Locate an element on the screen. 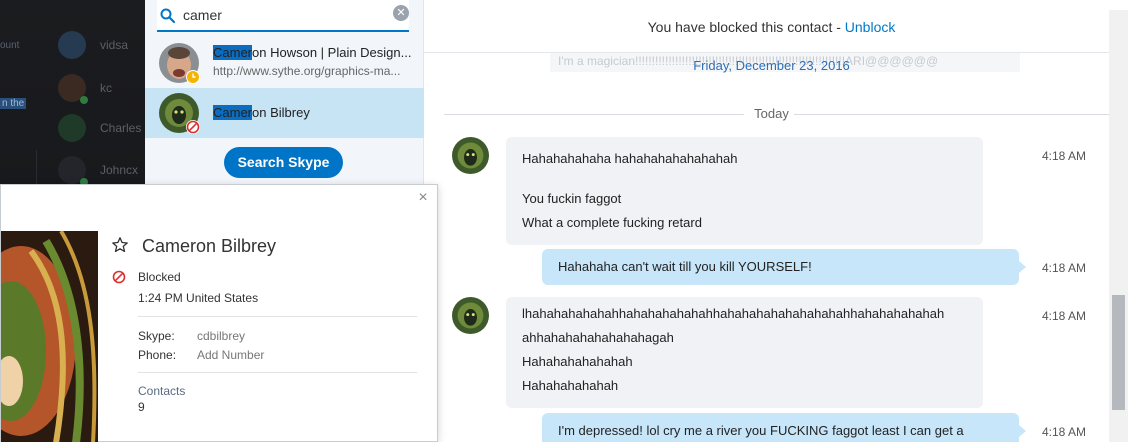 The width and height of the screenshot is (1128, 442). unblock-link: Unblock is located at coordinates (870, 27).